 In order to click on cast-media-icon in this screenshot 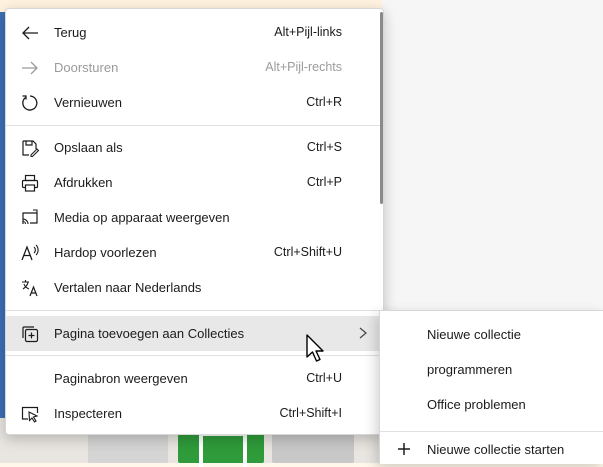, I will do `click(30, 218)`.